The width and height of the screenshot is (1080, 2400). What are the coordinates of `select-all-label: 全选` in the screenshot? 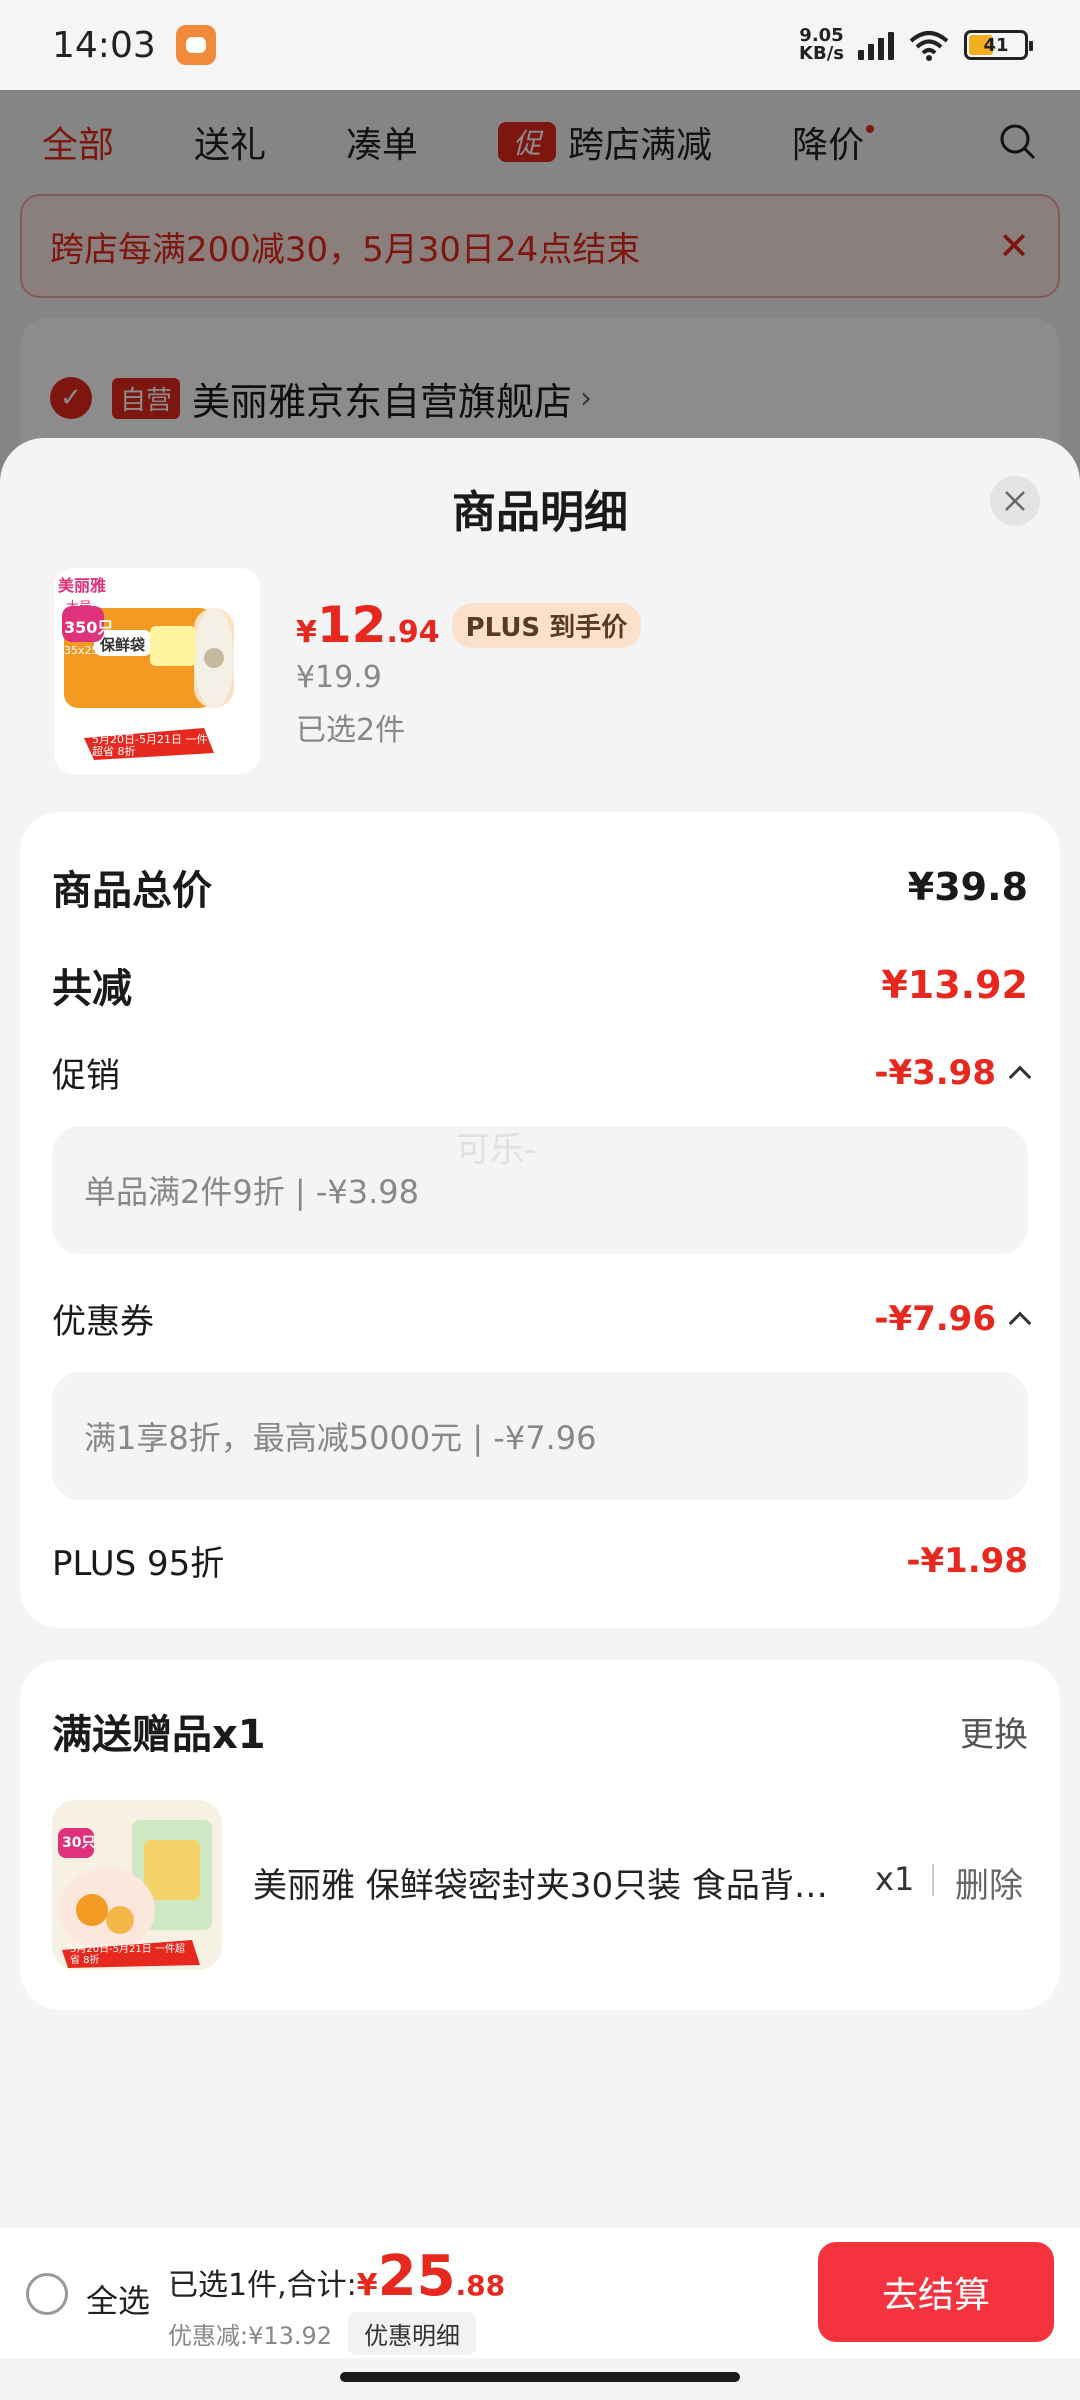 It's located at (118, 2299).